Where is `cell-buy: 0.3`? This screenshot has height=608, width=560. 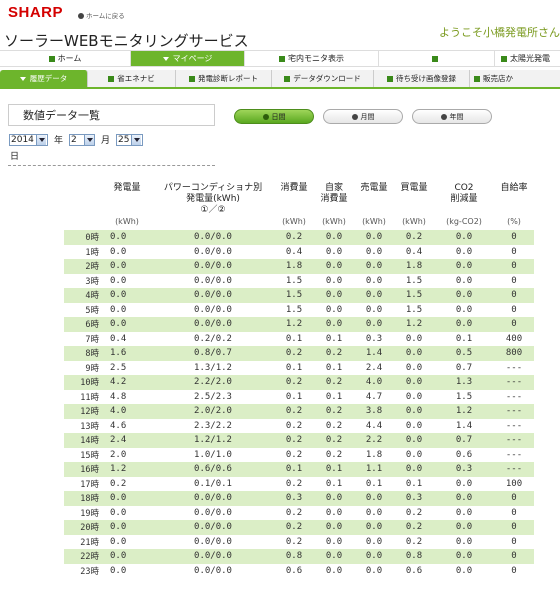
cell-buy: 0.3 is located at coordinates (414, 498).